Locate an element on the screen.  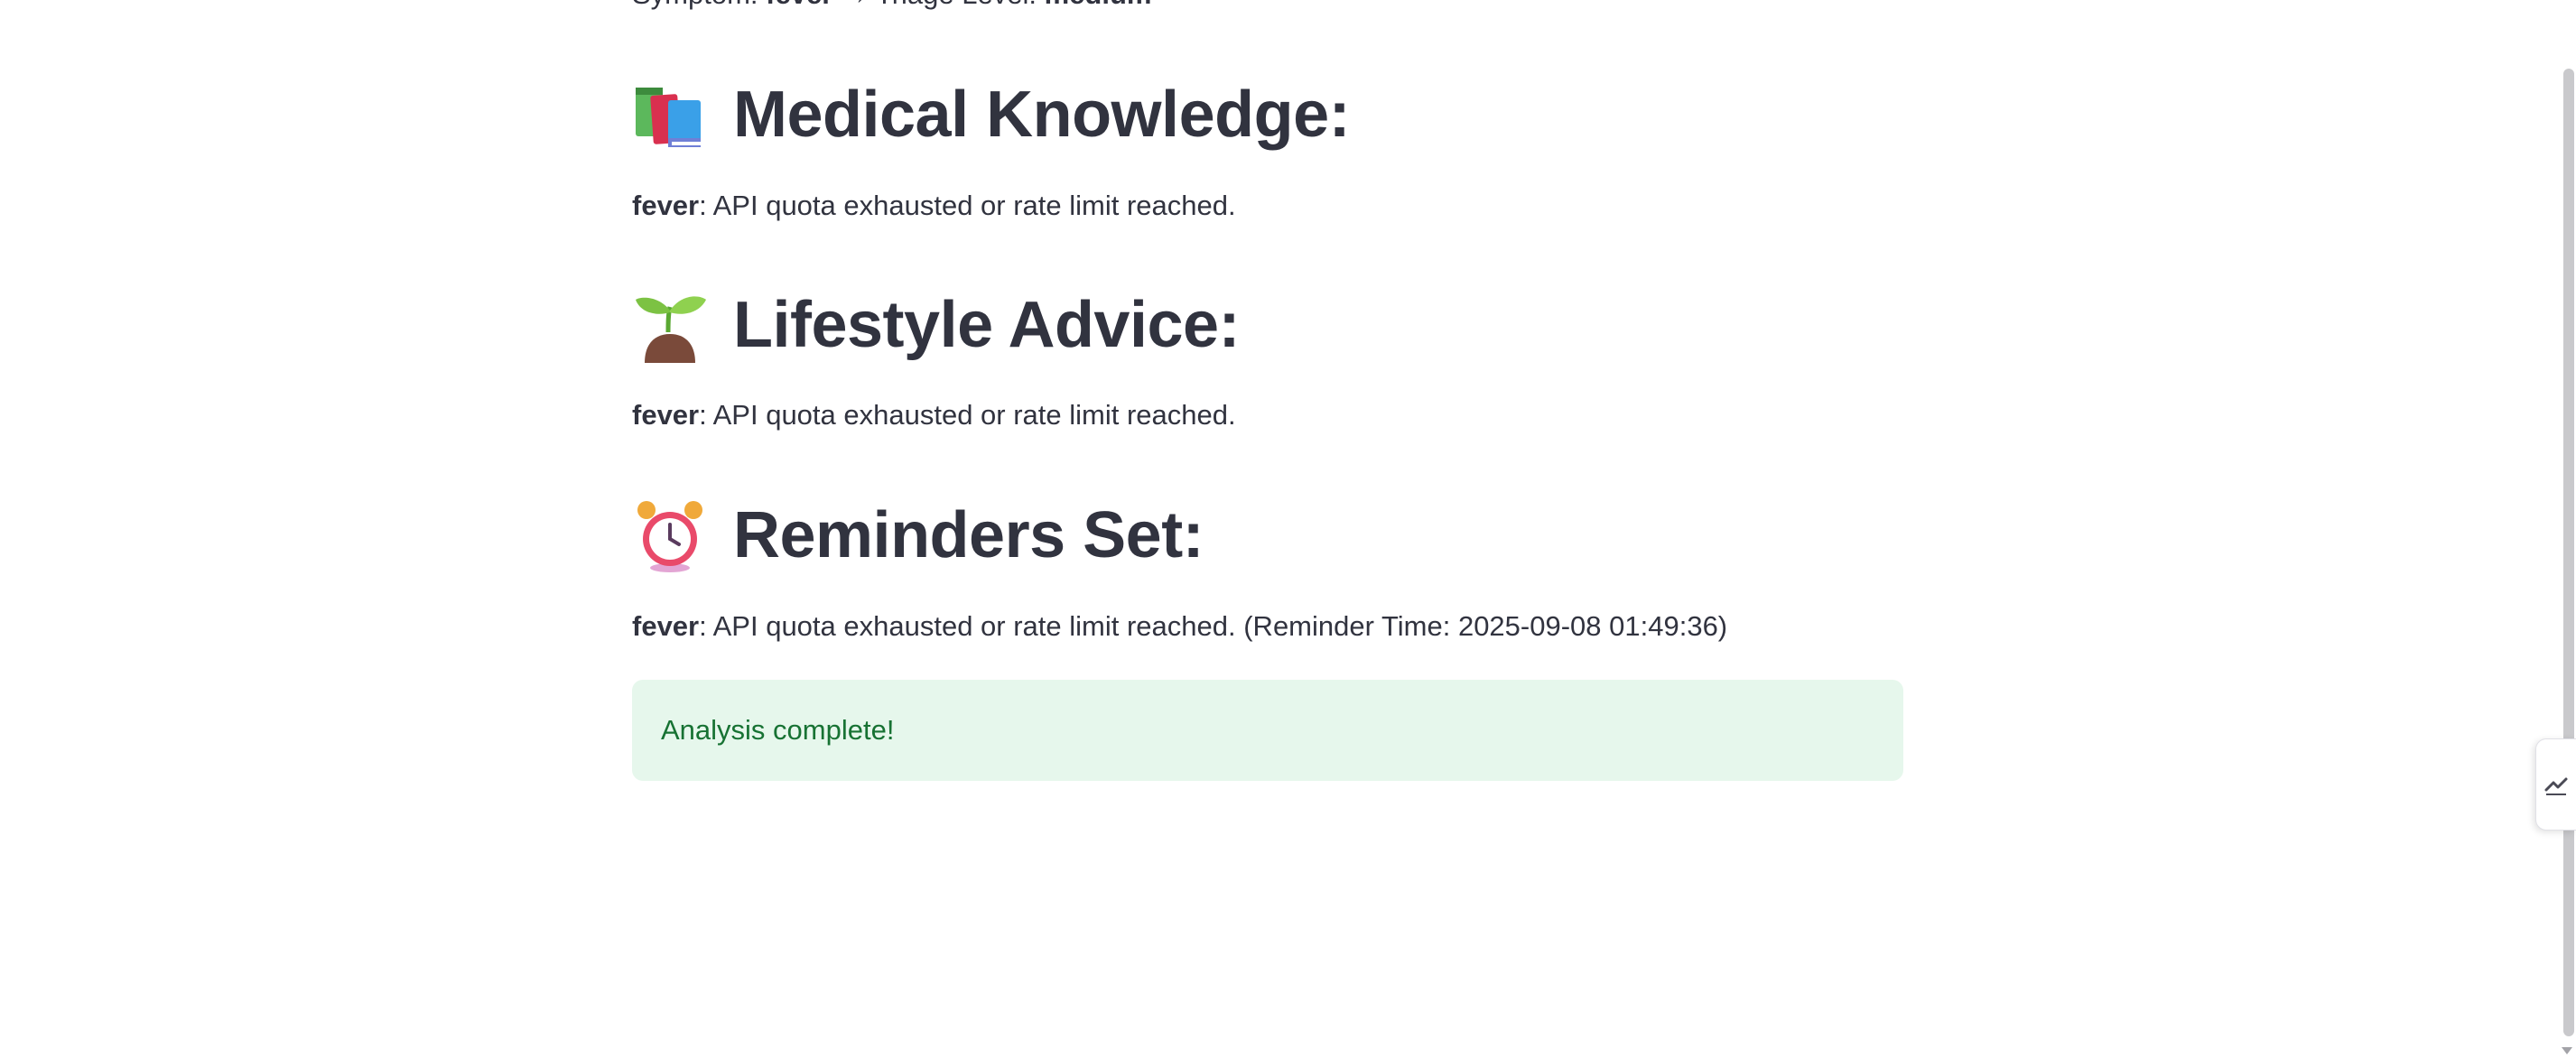
triage-label: Triage Level: is located at coordinates (960, 5).